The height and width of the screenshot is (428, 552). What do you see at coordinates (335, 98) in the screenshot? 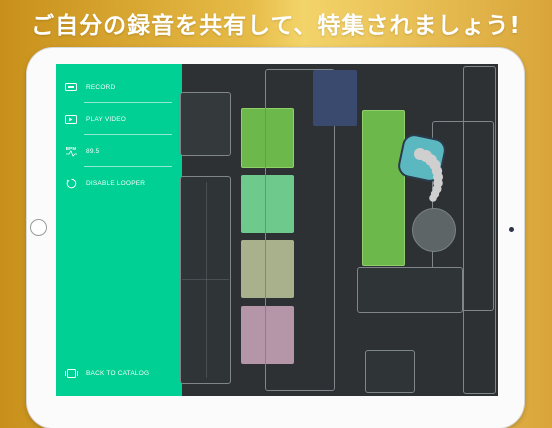
I see `loop-pad-navy` at bounding box center [335, 98].